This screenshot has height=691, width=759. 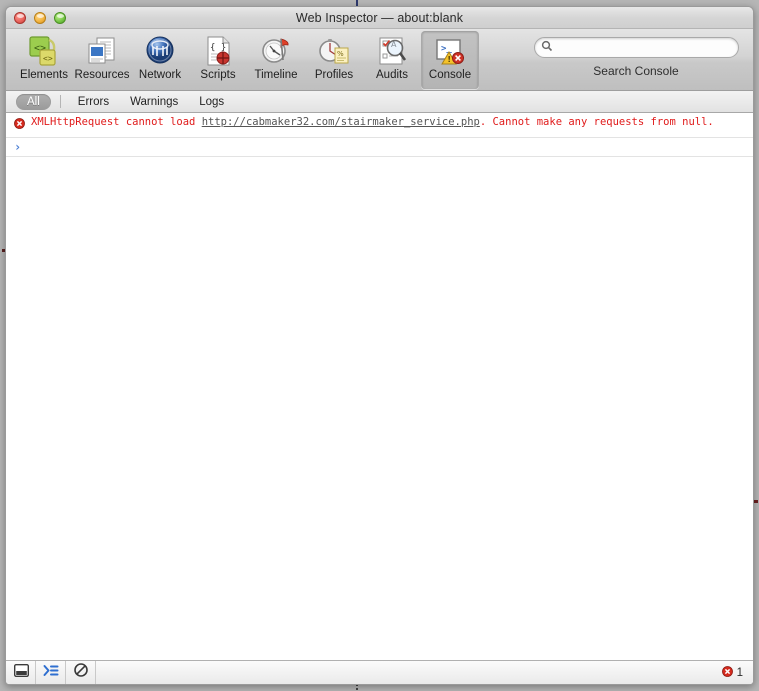 I want to click on panel-button-network: Network, so click(x=160, y=60).